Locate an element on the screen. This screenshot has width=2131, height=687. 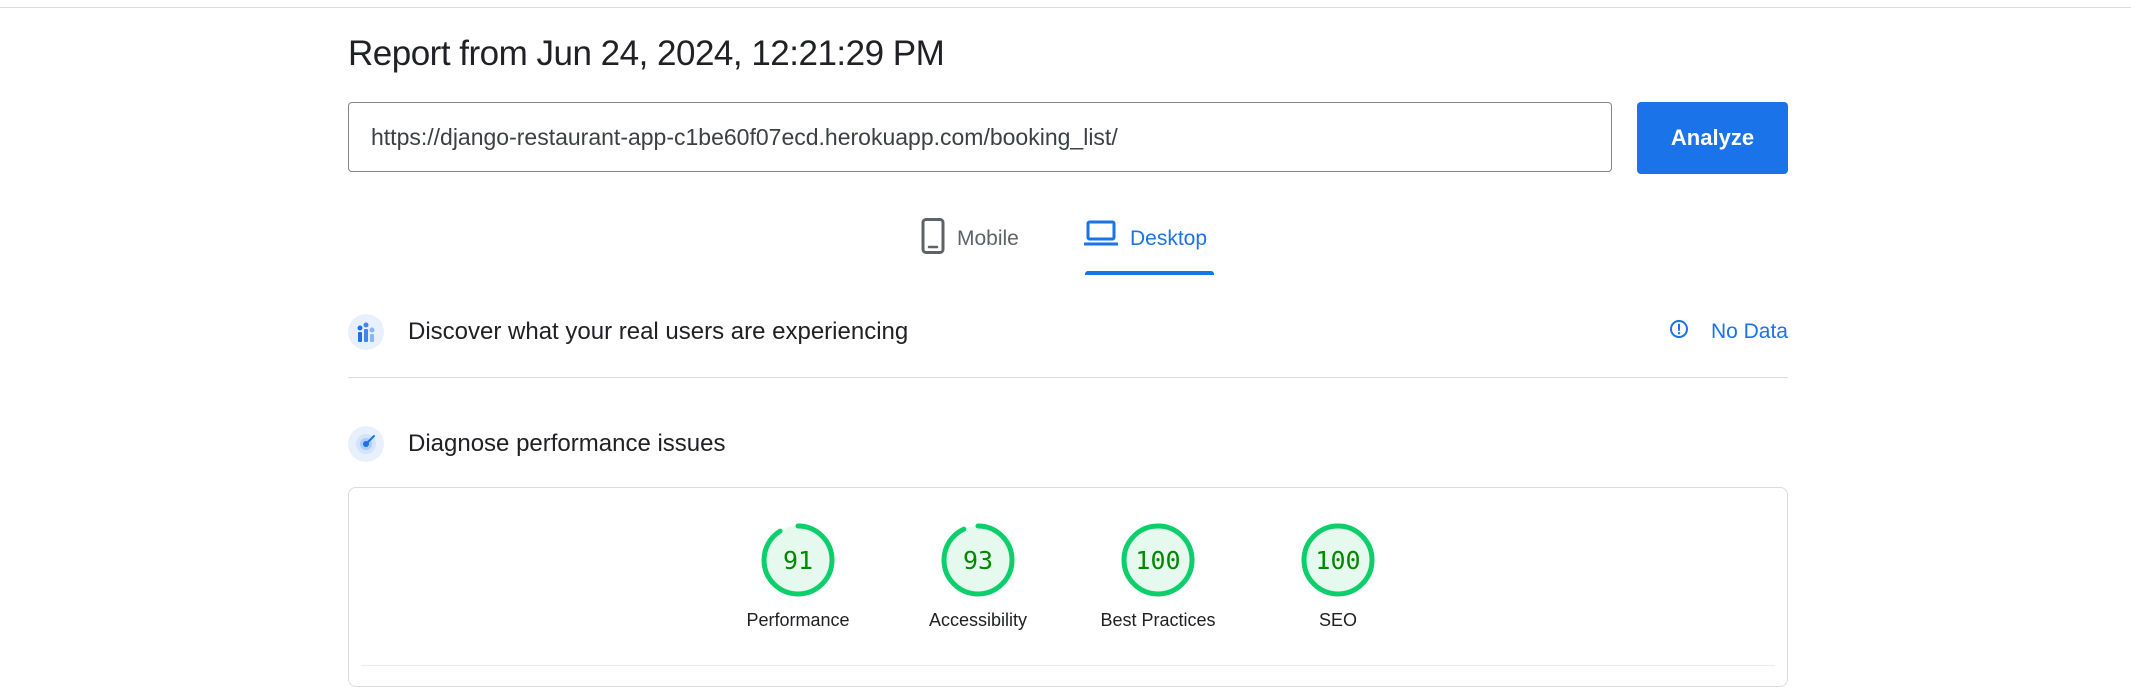
score-label: Best Practices is located at coordinates (1158, 620).